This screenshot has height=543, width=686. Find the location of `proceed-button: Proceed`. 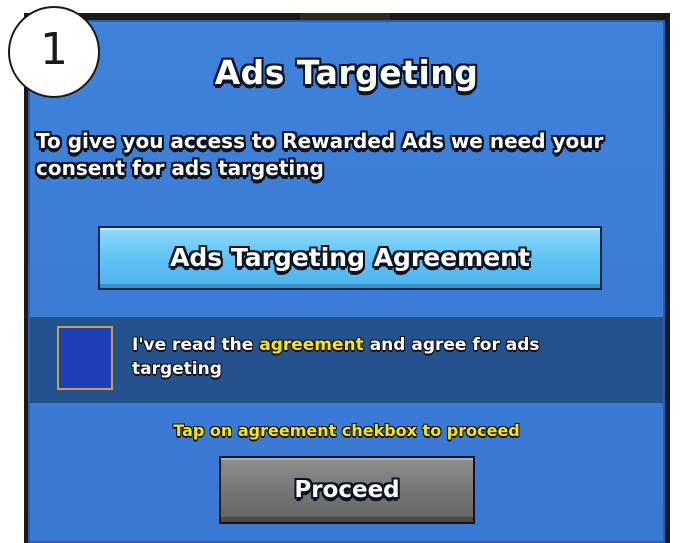

proceed-button: Proceed is located at coordinates (347, 490).